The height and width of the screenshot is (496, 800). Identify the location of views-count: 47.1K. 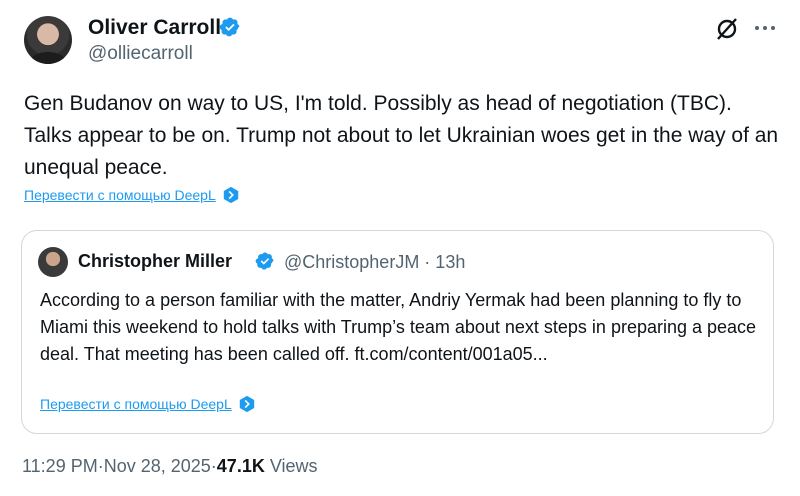
(241, 466).